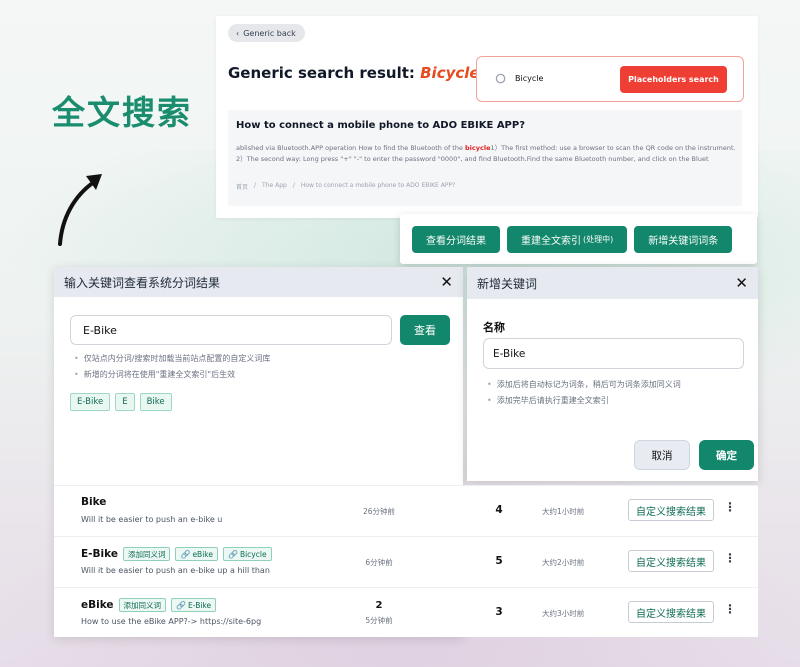 Image resolution: width=800 pixels, height=667 pixels. What do you see at coordinates (563, 562) in the screenshot?
I see `updated-time: 大约2小时前` at bounding box center [563, 562].